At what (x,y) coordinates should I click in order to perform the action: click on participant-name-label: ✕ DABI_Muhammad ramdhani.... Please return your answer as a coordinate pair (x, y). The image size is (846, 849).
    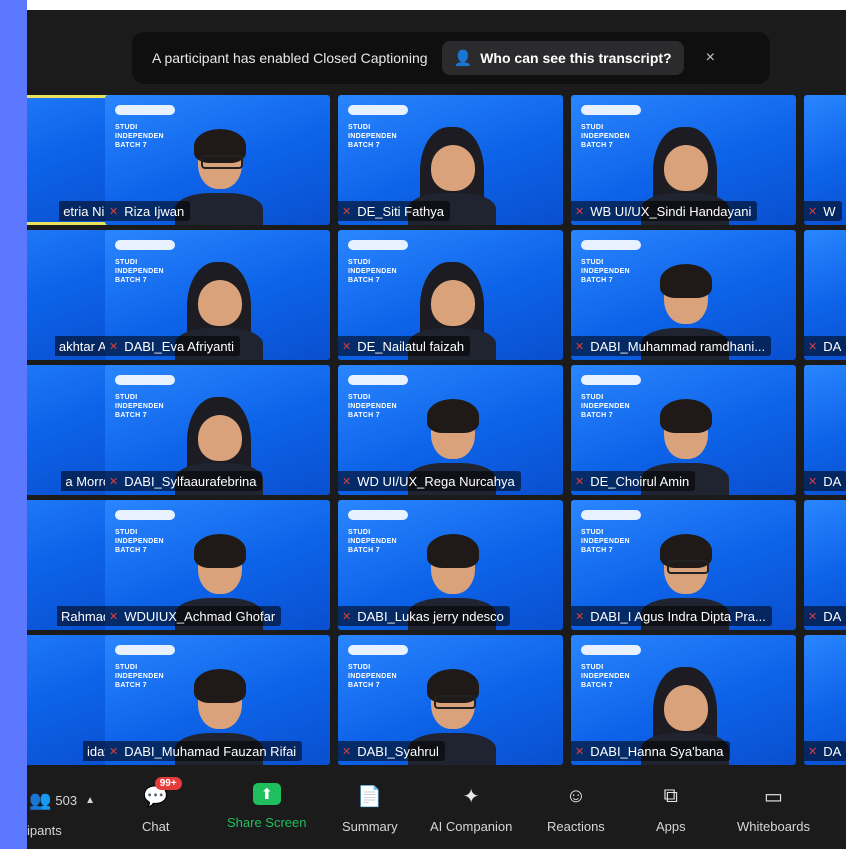
    Looking at the image, I should click on (671, 346).